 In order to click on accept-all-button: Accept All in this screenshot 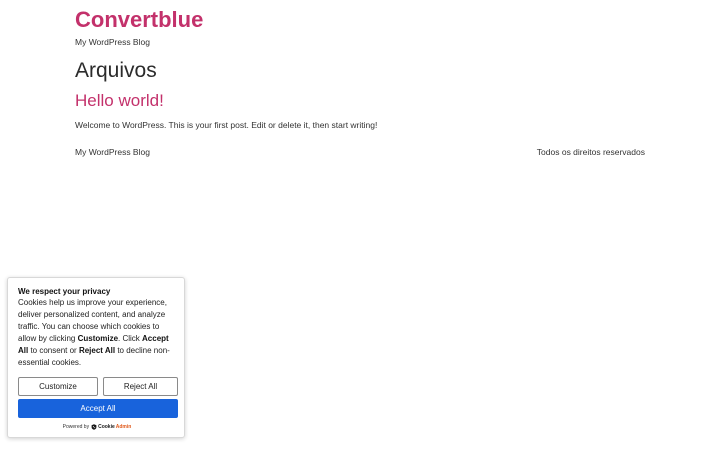, I will do `click(98, 408)`.